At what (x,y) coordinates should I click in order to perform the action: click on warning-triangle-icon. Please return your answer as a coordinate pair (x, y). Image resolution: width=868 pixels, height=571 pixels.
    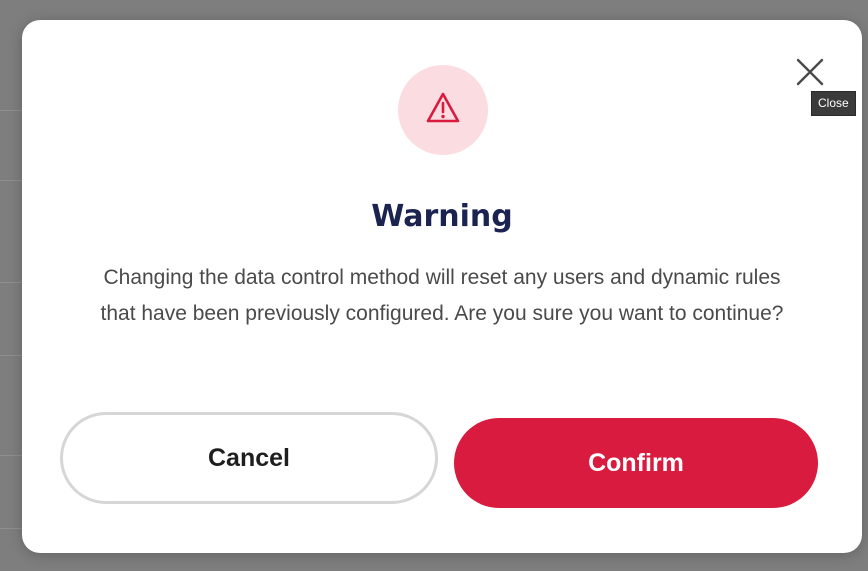
    Looking at the image, I should click on (443, 107).